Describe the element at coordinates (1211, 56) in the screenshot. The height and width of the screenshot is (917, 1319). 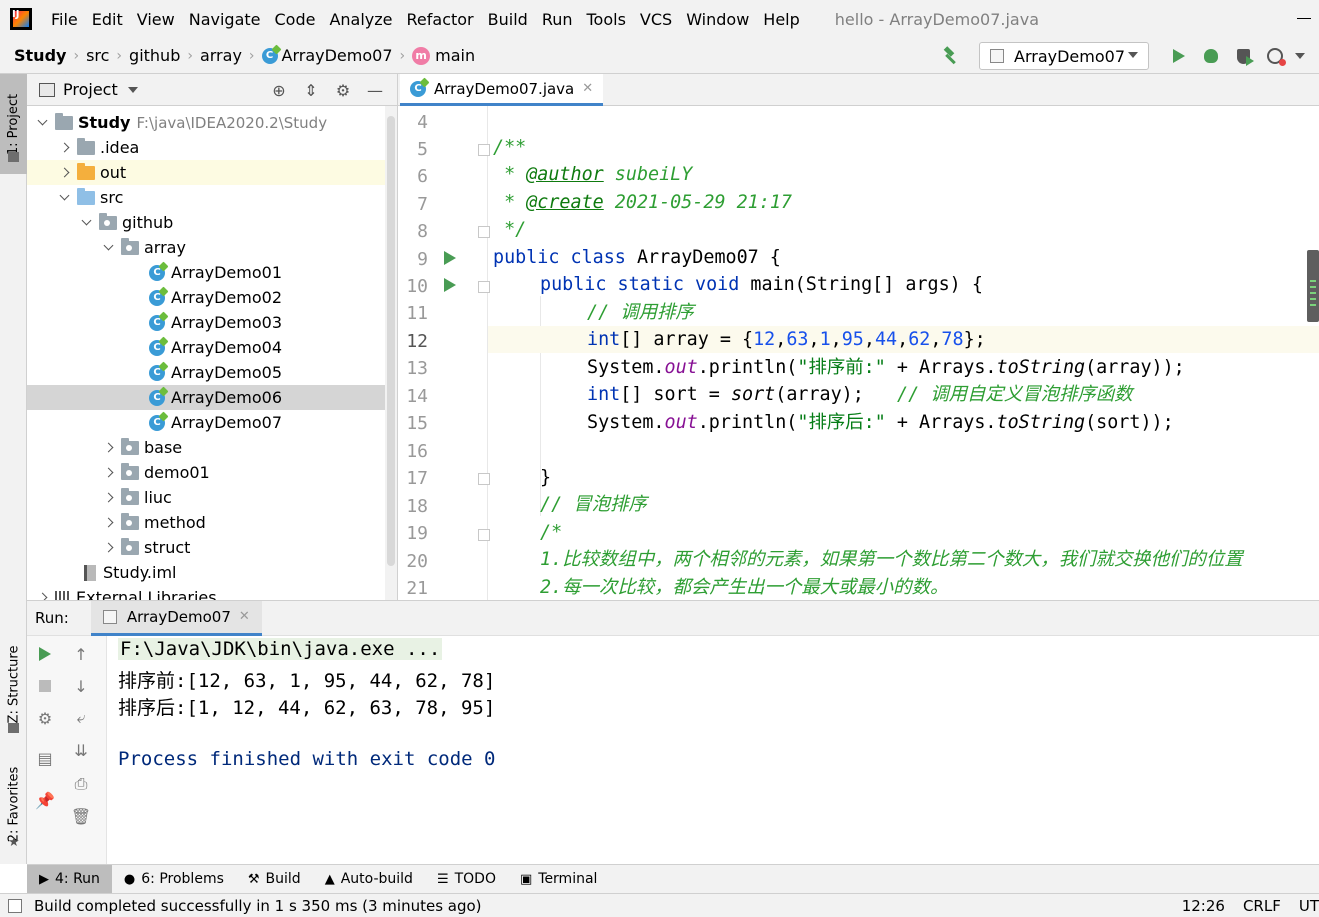
I see `debug-button` at that location.